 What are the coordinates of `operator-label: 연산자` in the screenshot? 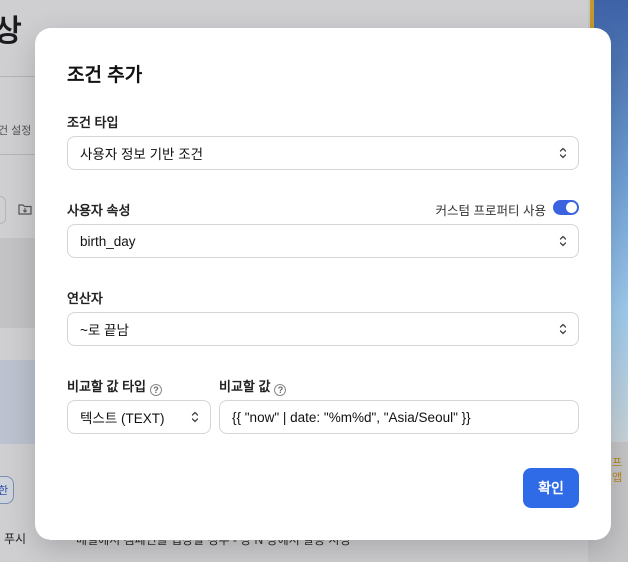 It's located at (85, 298).